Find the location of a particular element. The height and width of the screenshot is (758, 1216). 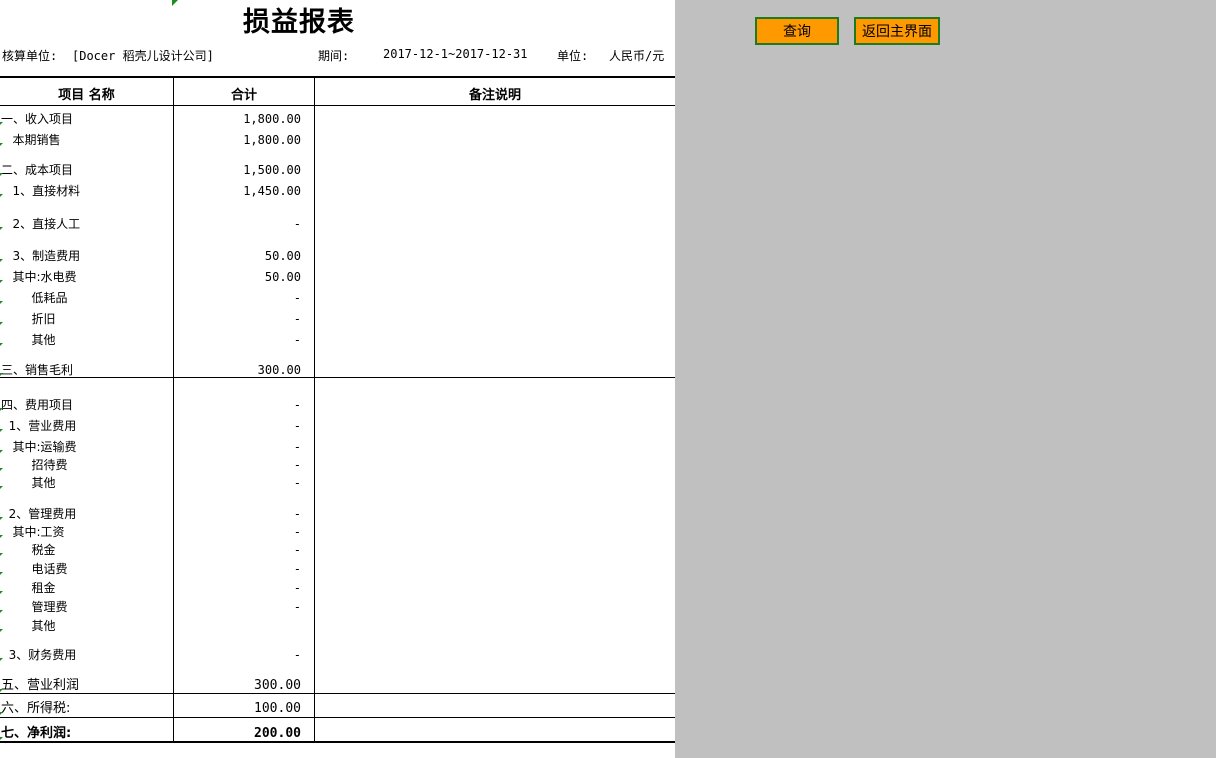

unit-value: 人民币/元 is located at coordinates (637, 56).